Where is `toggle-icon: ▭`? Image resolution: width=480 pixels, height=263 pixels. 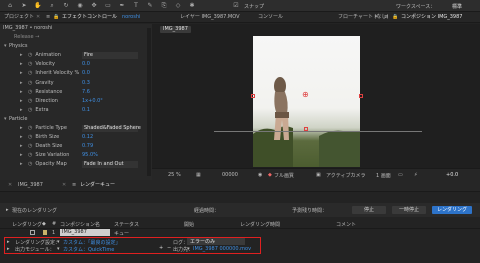 toggle-icon: ▭ is located at coordinates (400, 175).